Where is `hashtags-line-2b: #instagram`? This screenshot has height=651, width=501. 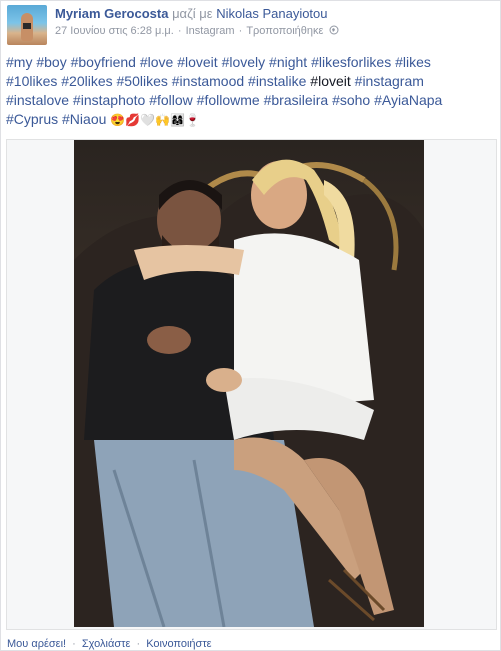
hashtags-line-2b: #instagram is located at coordinates (387, 81).